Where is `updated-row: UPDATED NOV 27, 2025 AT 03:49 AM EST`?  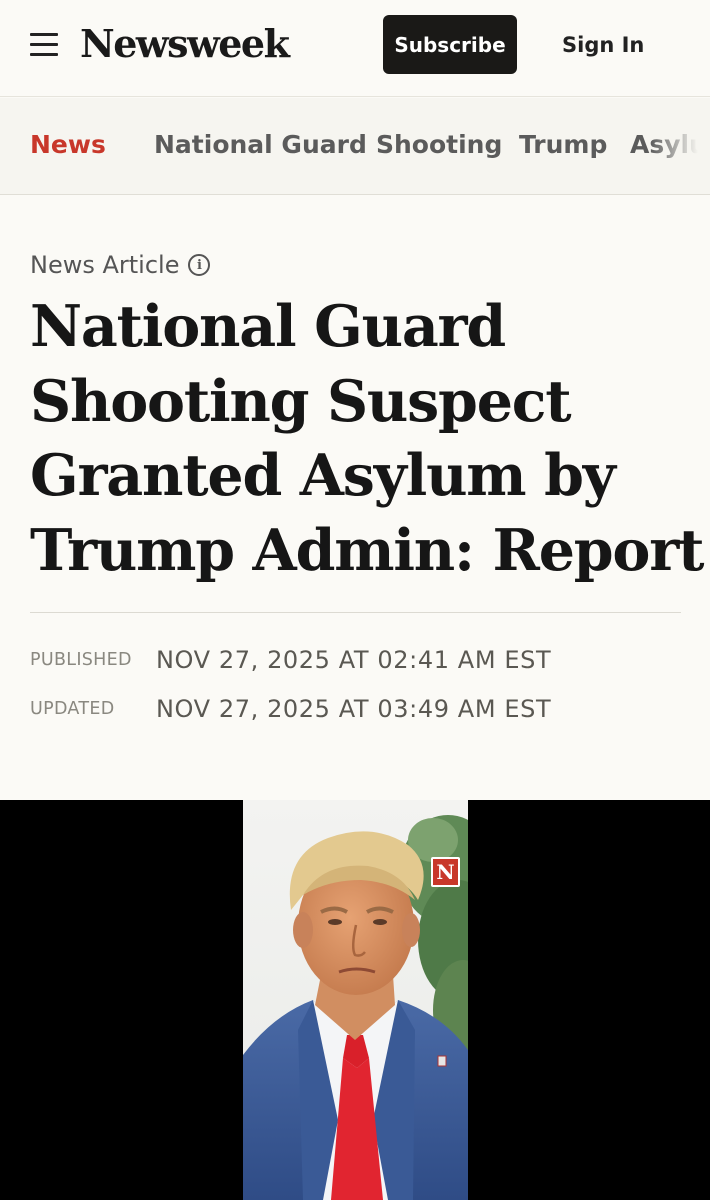
updated-row: UPDATED NOV 27, 2025 AT 03:49 AM EST is located at coordinates (290, 709).